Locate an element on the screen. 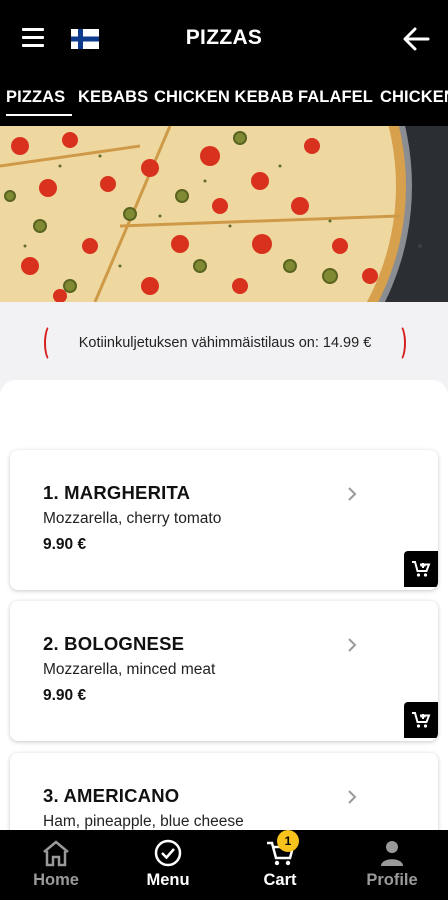 The width and height of the screenshot is (448, 900). nav-home: Home is located at coordinates (56, 865).